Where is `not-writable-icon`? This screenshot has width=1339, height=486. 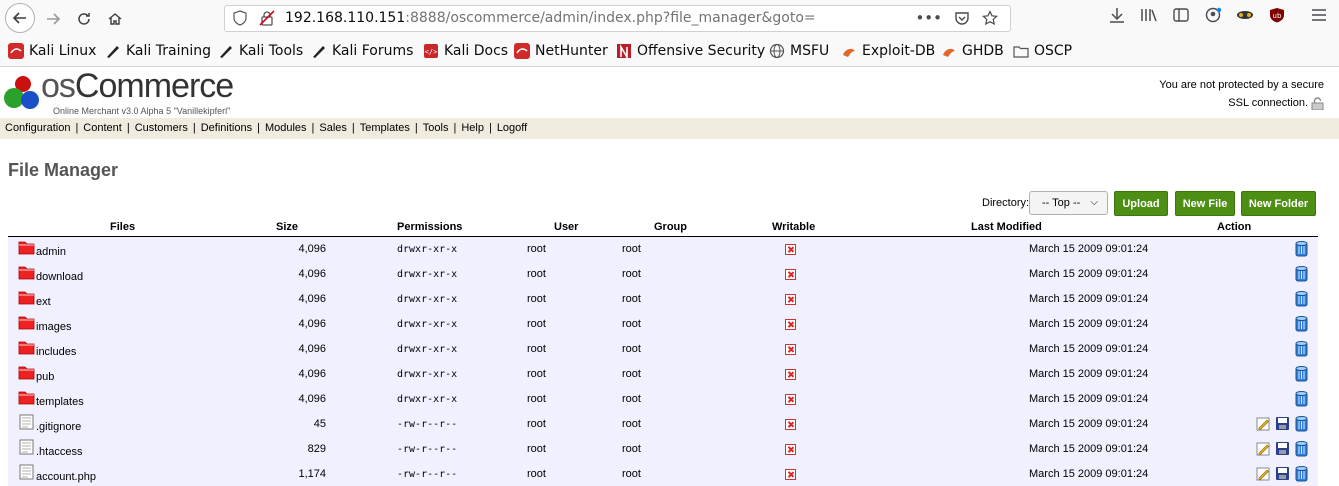 not-writable-icon is located at coordinates (790, 424).